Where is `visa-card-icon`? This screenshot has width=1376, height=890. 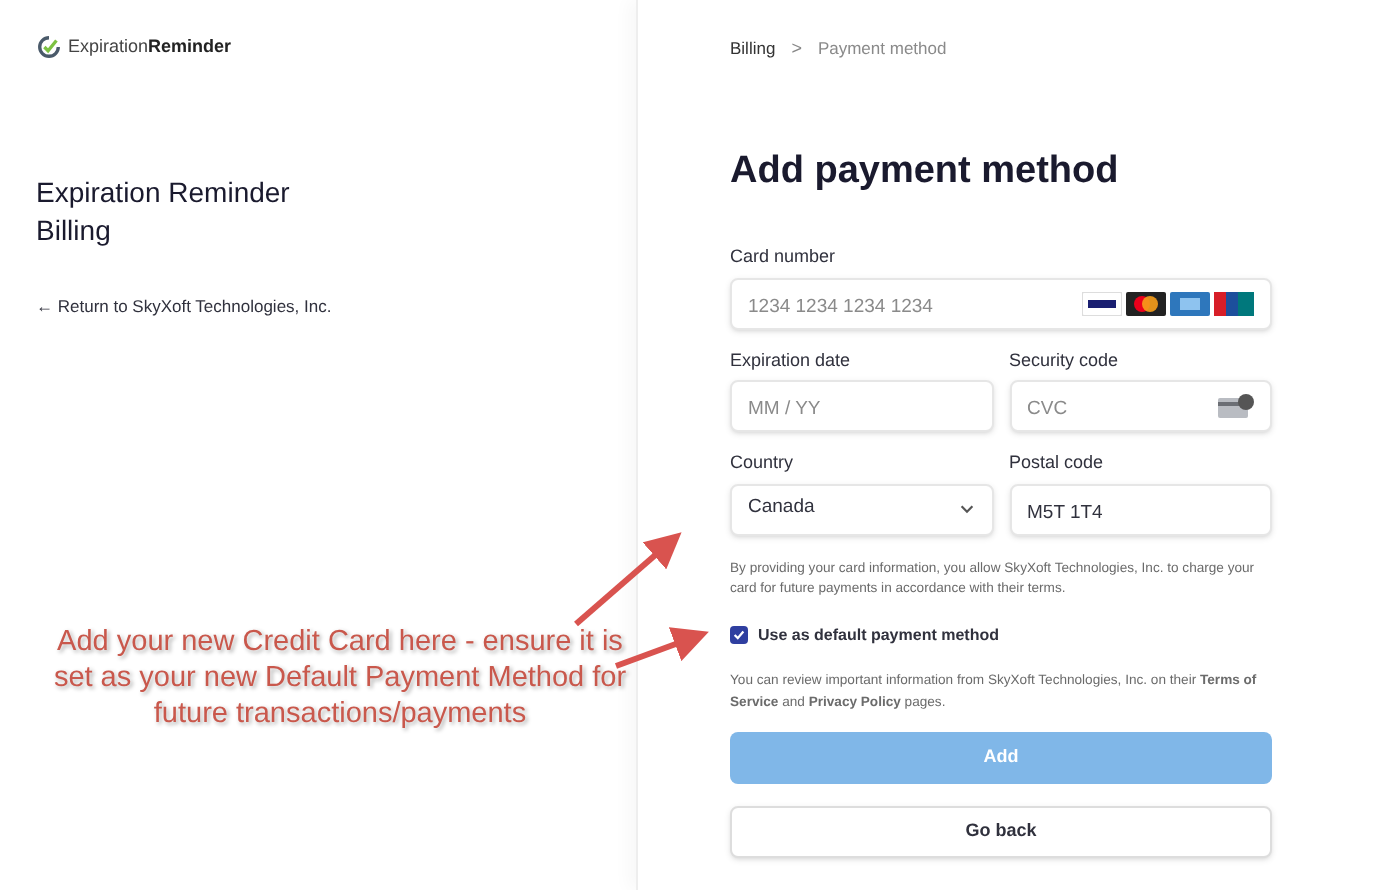
visa-card-icon is located at coordinates (1102, 303).